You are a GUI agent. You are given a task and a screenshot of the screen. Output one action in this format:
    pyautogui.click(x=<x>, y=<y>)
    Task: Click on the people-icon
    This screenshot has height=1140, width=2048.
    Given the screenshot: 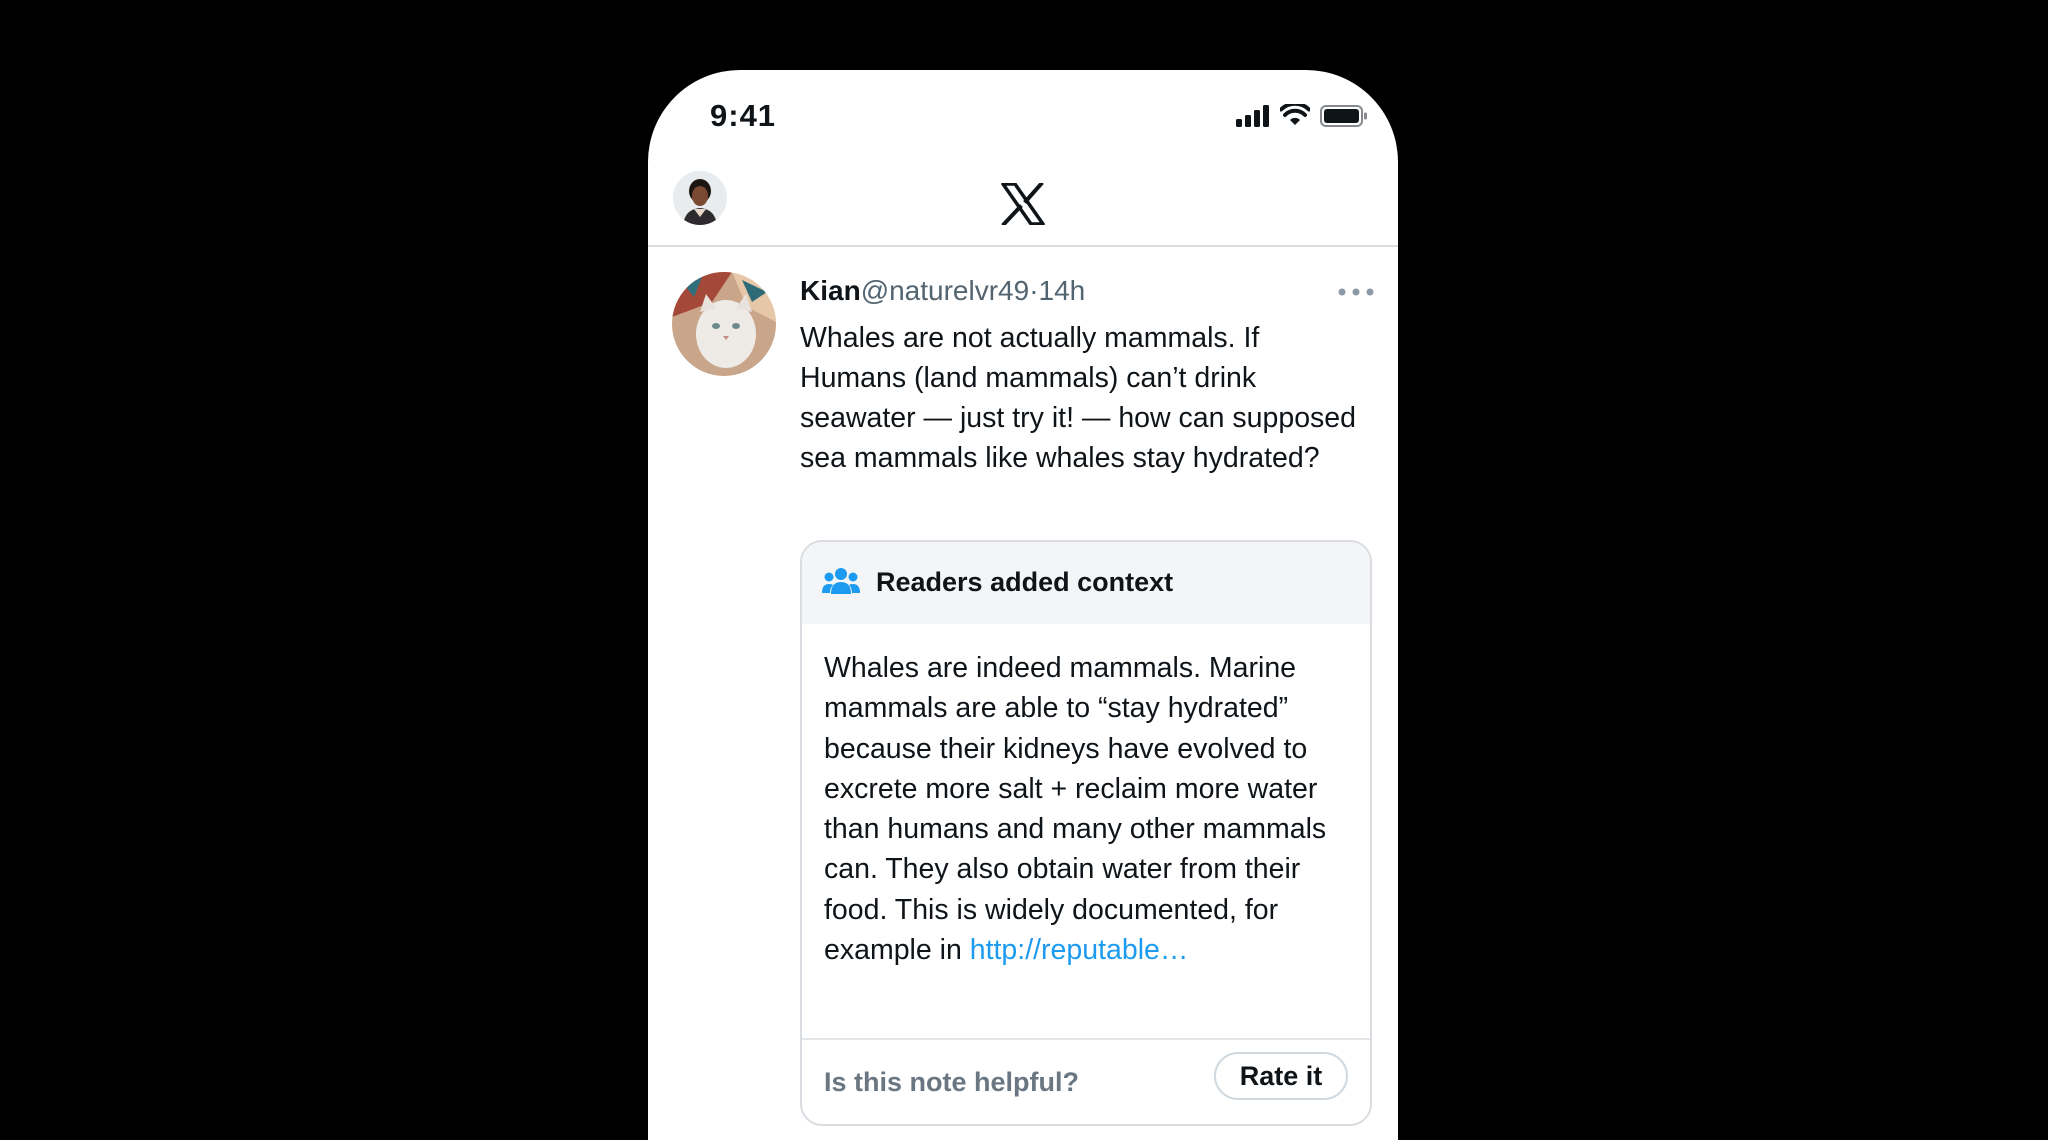 What is the action you would take?
    pyautogui.click(x=841, y=581)
    